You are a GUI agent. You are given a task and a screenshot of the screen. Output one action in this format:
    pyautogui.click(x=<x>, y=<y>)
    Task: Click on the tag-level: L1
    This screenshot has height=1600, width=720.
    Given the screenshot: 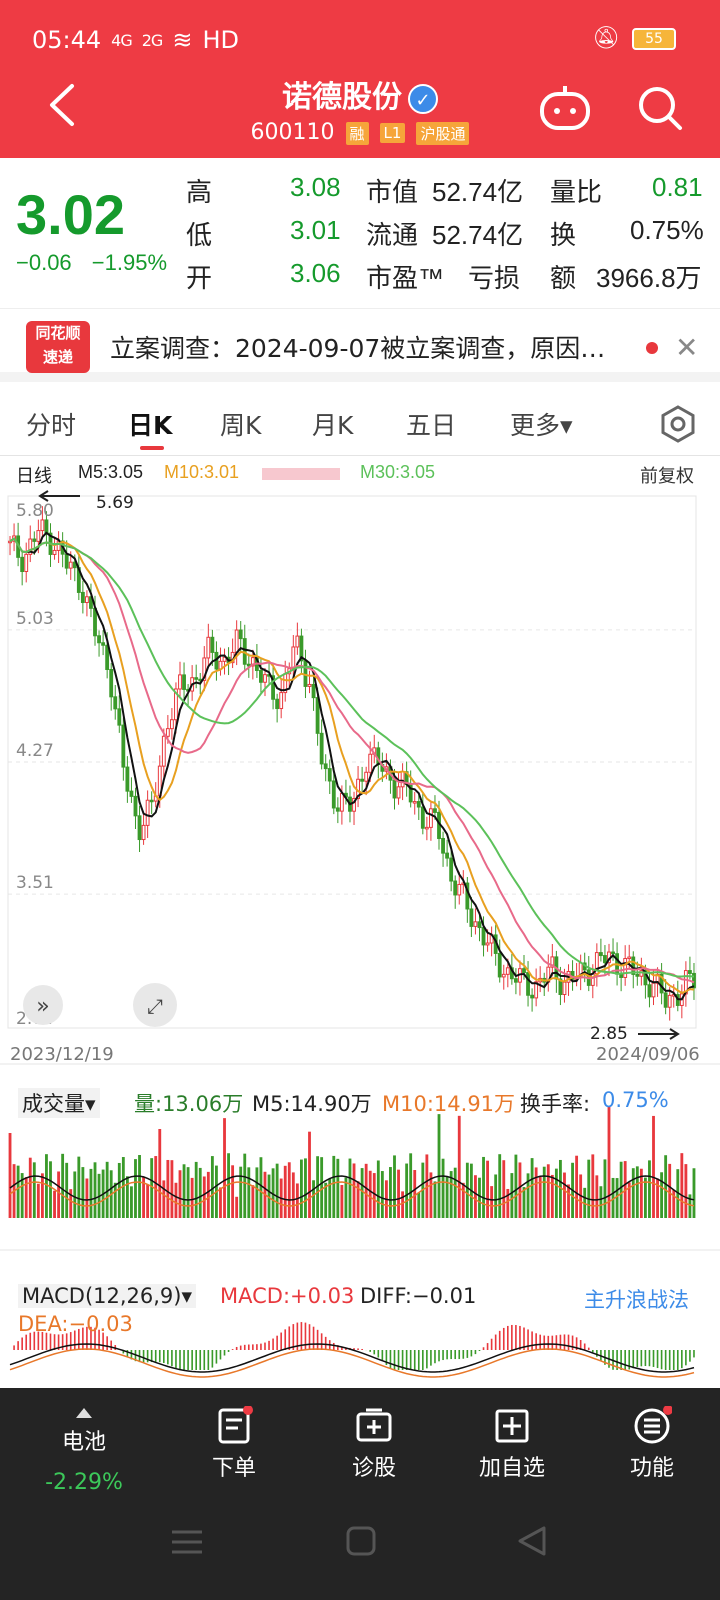 What is the action you would take?
    pyautogui.click(x=392, y=133)
    